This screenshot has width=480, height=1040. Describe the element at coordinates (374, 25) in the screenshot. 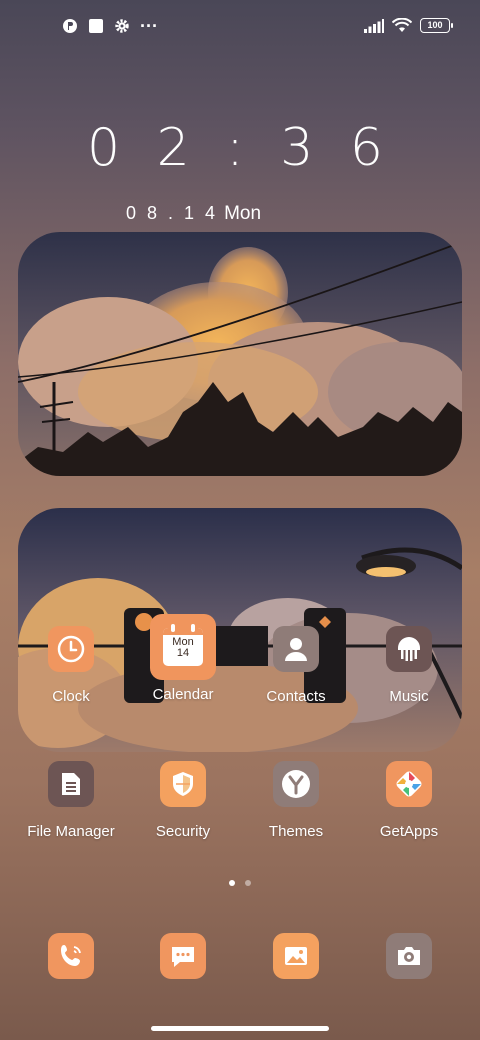

I see `signal-icon` at that location.